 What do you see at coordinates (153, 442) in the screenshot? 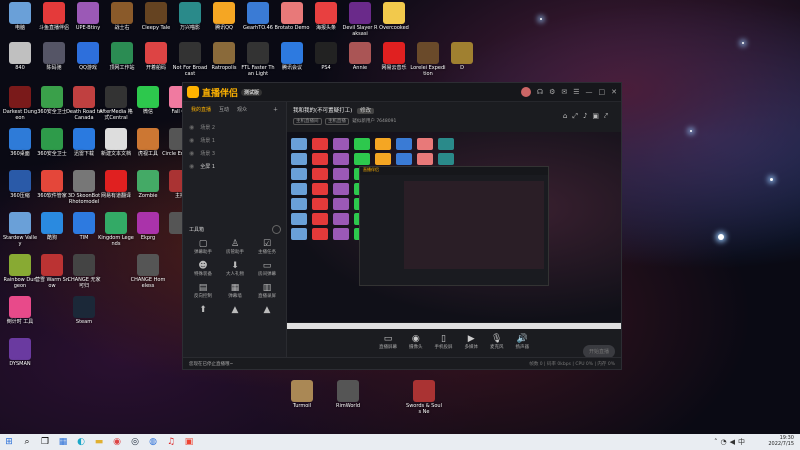
I see `explorer-icon: ◍` at bounding box center [153, 442].